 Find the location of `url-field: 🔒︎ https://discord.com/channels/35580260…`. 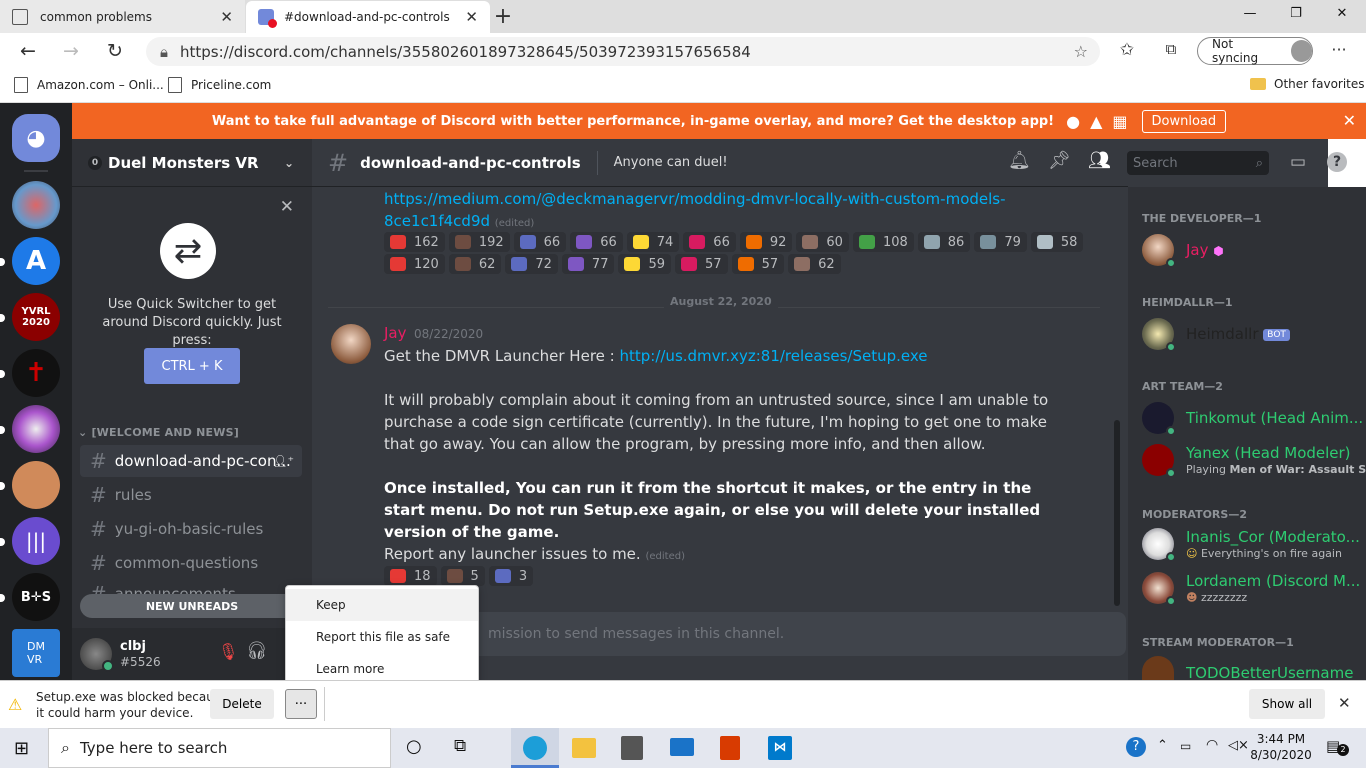

url-field: 🔒︎ https://discord.com/channels/35580260… is located at coordinates (623, 51).